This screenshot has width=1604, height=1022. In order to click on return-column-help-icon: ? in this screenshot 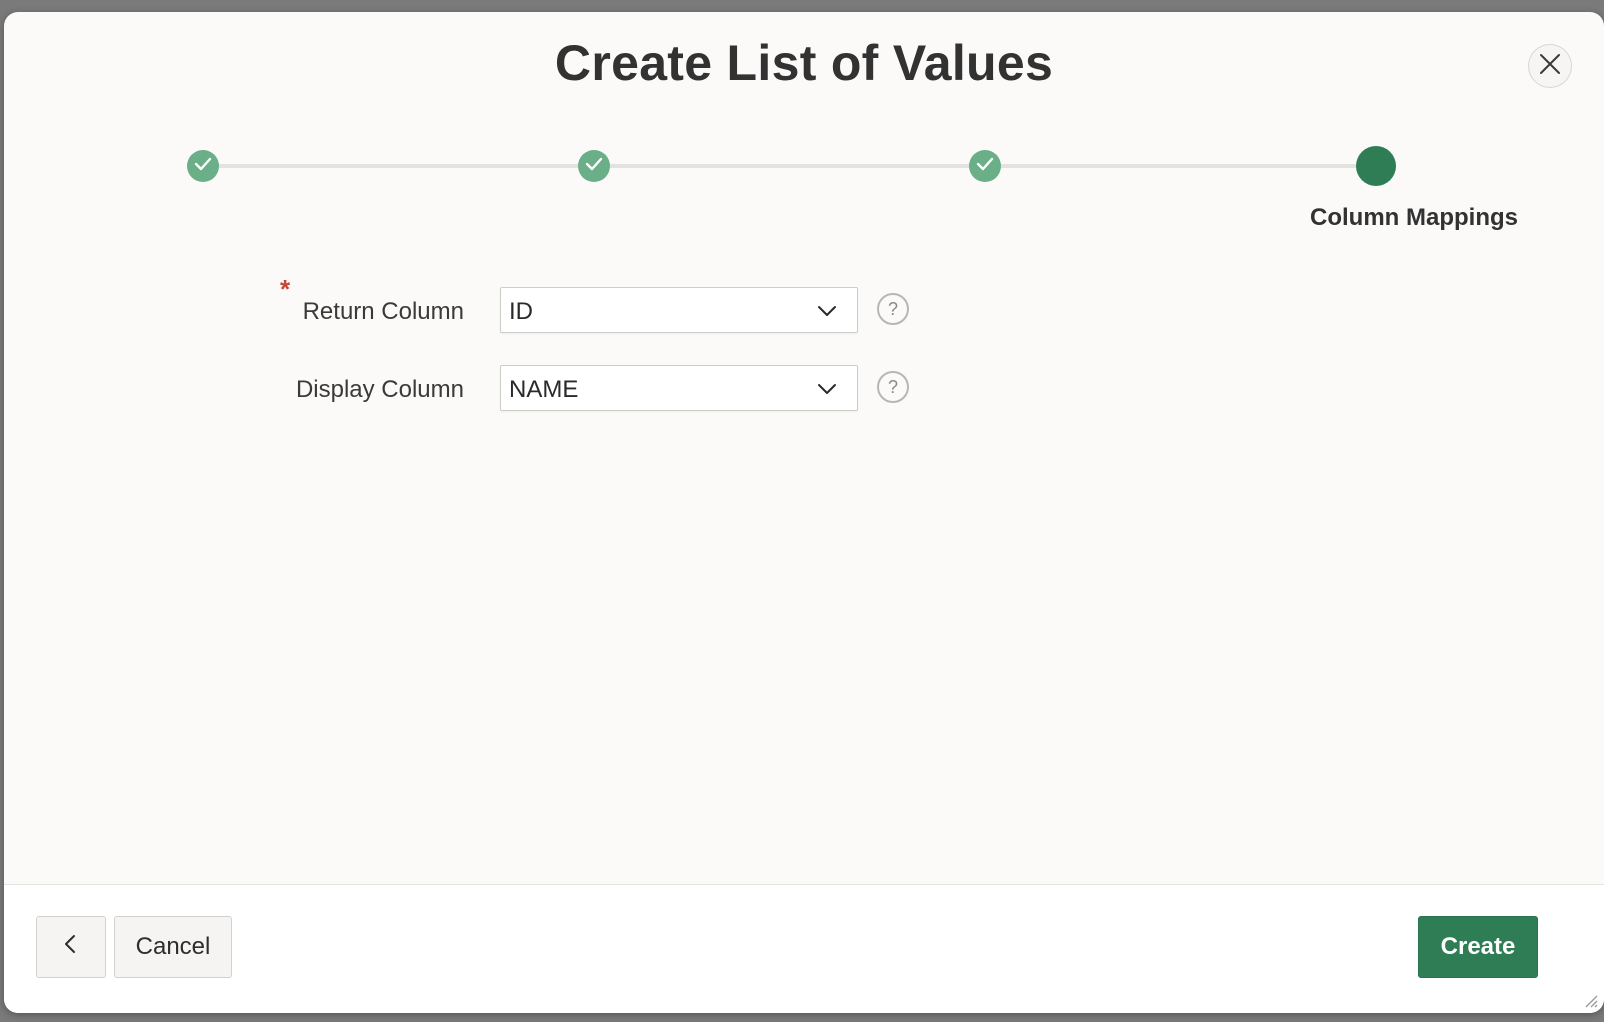, I will do `click(893, 309)`.